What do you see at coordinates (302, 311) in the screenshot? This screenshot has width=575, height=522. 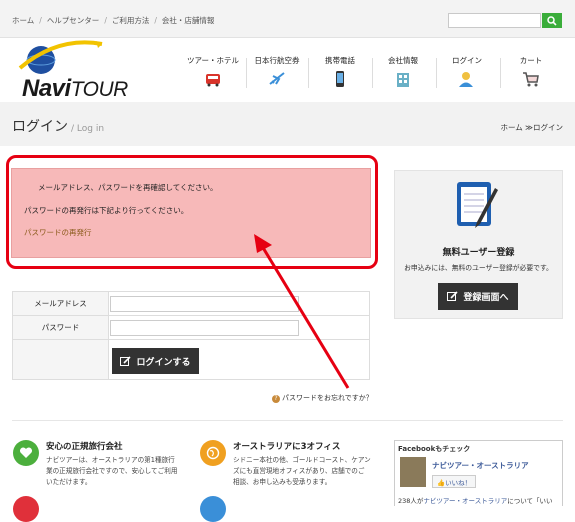 I see `annotation-arrow` at bounding box center [302, 311].